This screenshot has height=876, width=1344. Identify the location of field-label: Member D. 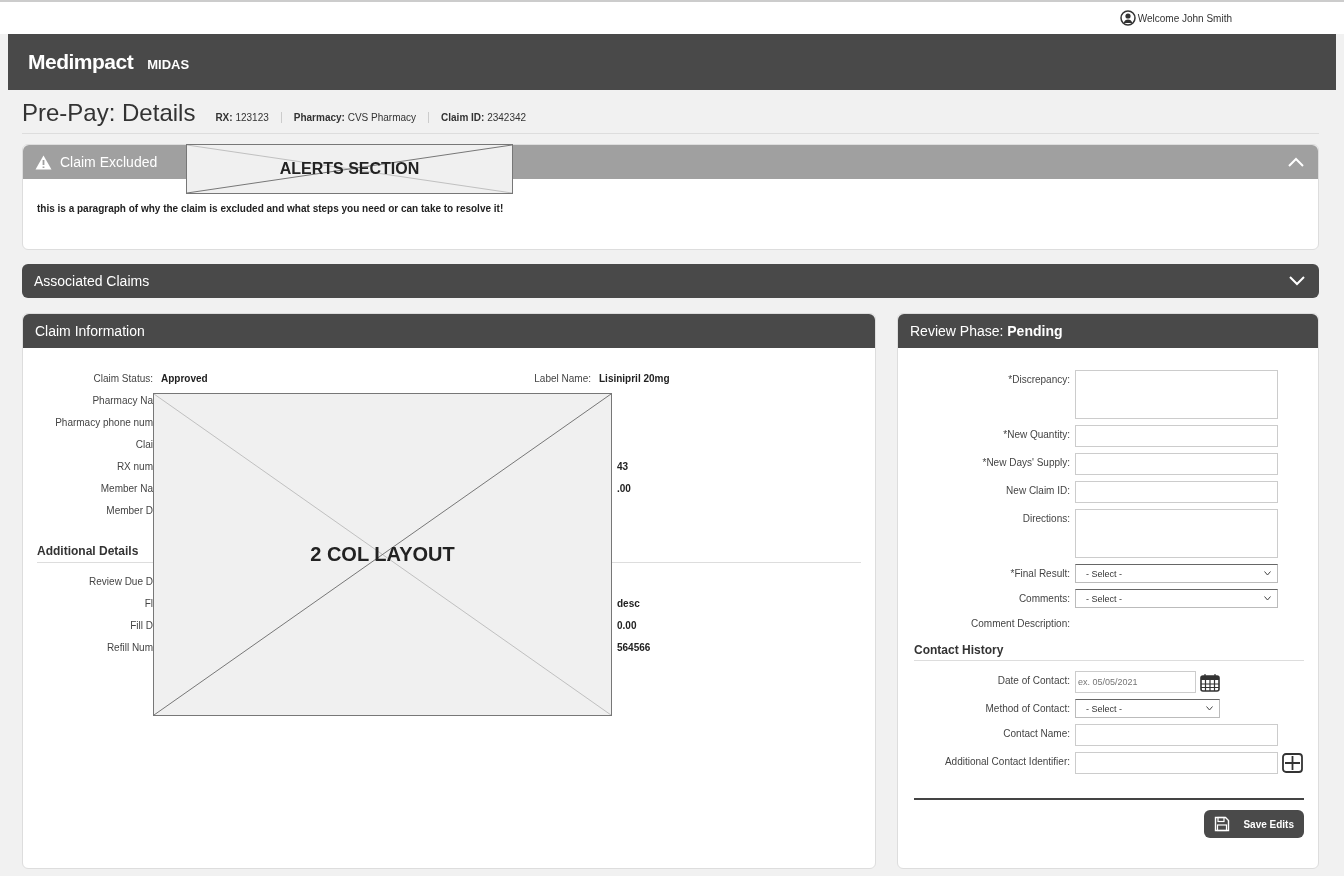
(129, 511).